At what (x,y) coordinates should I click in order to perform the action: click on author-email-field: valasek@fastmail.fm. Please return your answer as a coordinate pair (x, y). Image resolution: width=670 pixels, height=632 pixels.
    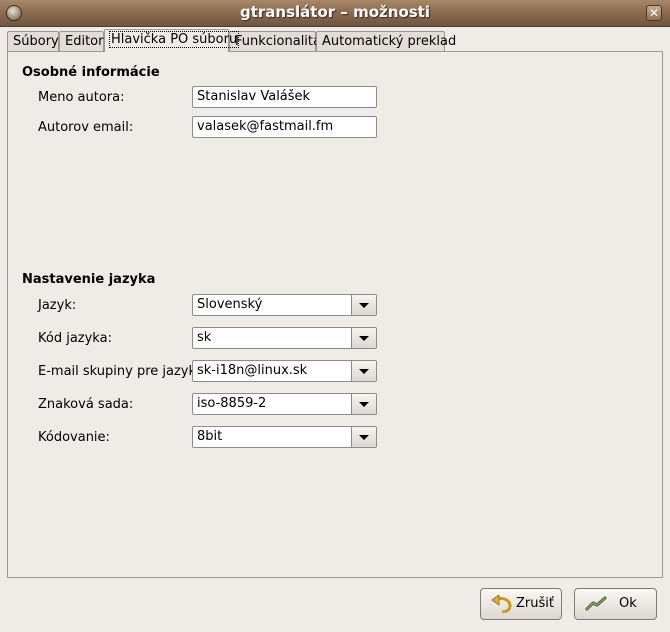
    Looking at the image, I should click on (284, 127).